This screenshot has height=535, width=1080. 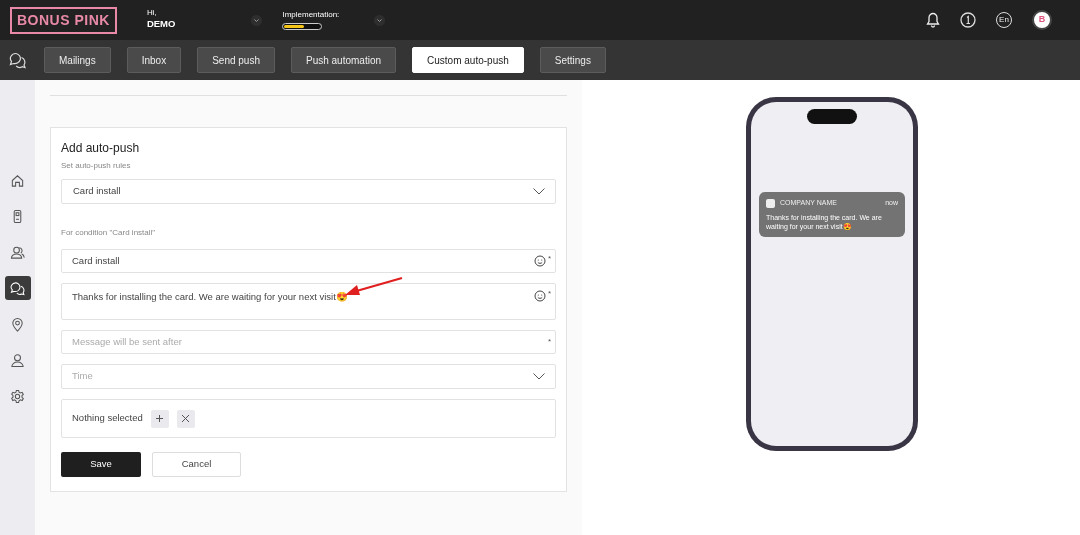 I want to click on greeting: Hi,, so click(x=152, y=12).